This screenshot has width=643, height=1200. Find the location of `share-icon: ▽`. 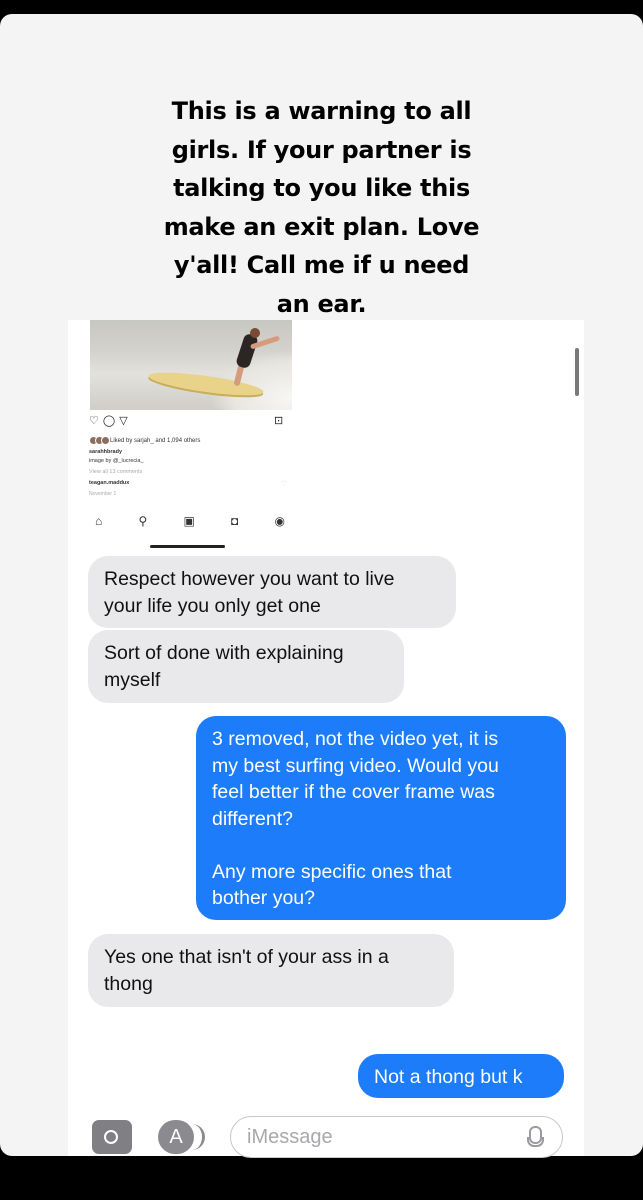

share-icon: ▽ is located at coordinates (123, 421).